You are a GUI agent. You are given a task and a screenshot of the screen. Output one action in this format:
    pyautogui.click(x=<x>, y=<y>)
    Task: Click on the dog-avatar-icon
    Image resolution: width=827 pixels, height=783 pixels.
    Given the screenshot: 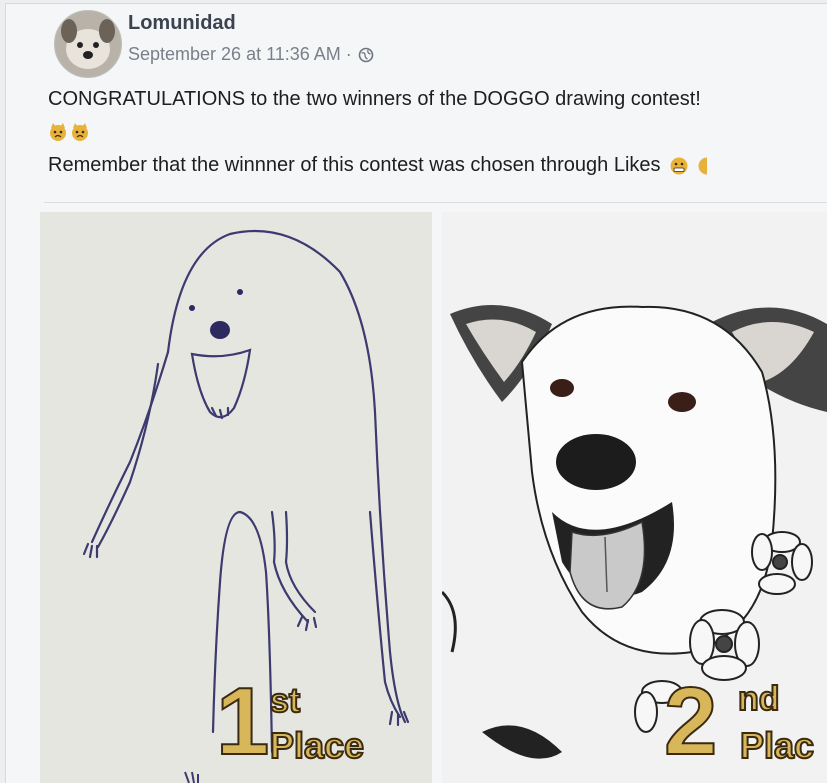 What is the action you would take?
    pyautogui.click(x=88, y=44)
    